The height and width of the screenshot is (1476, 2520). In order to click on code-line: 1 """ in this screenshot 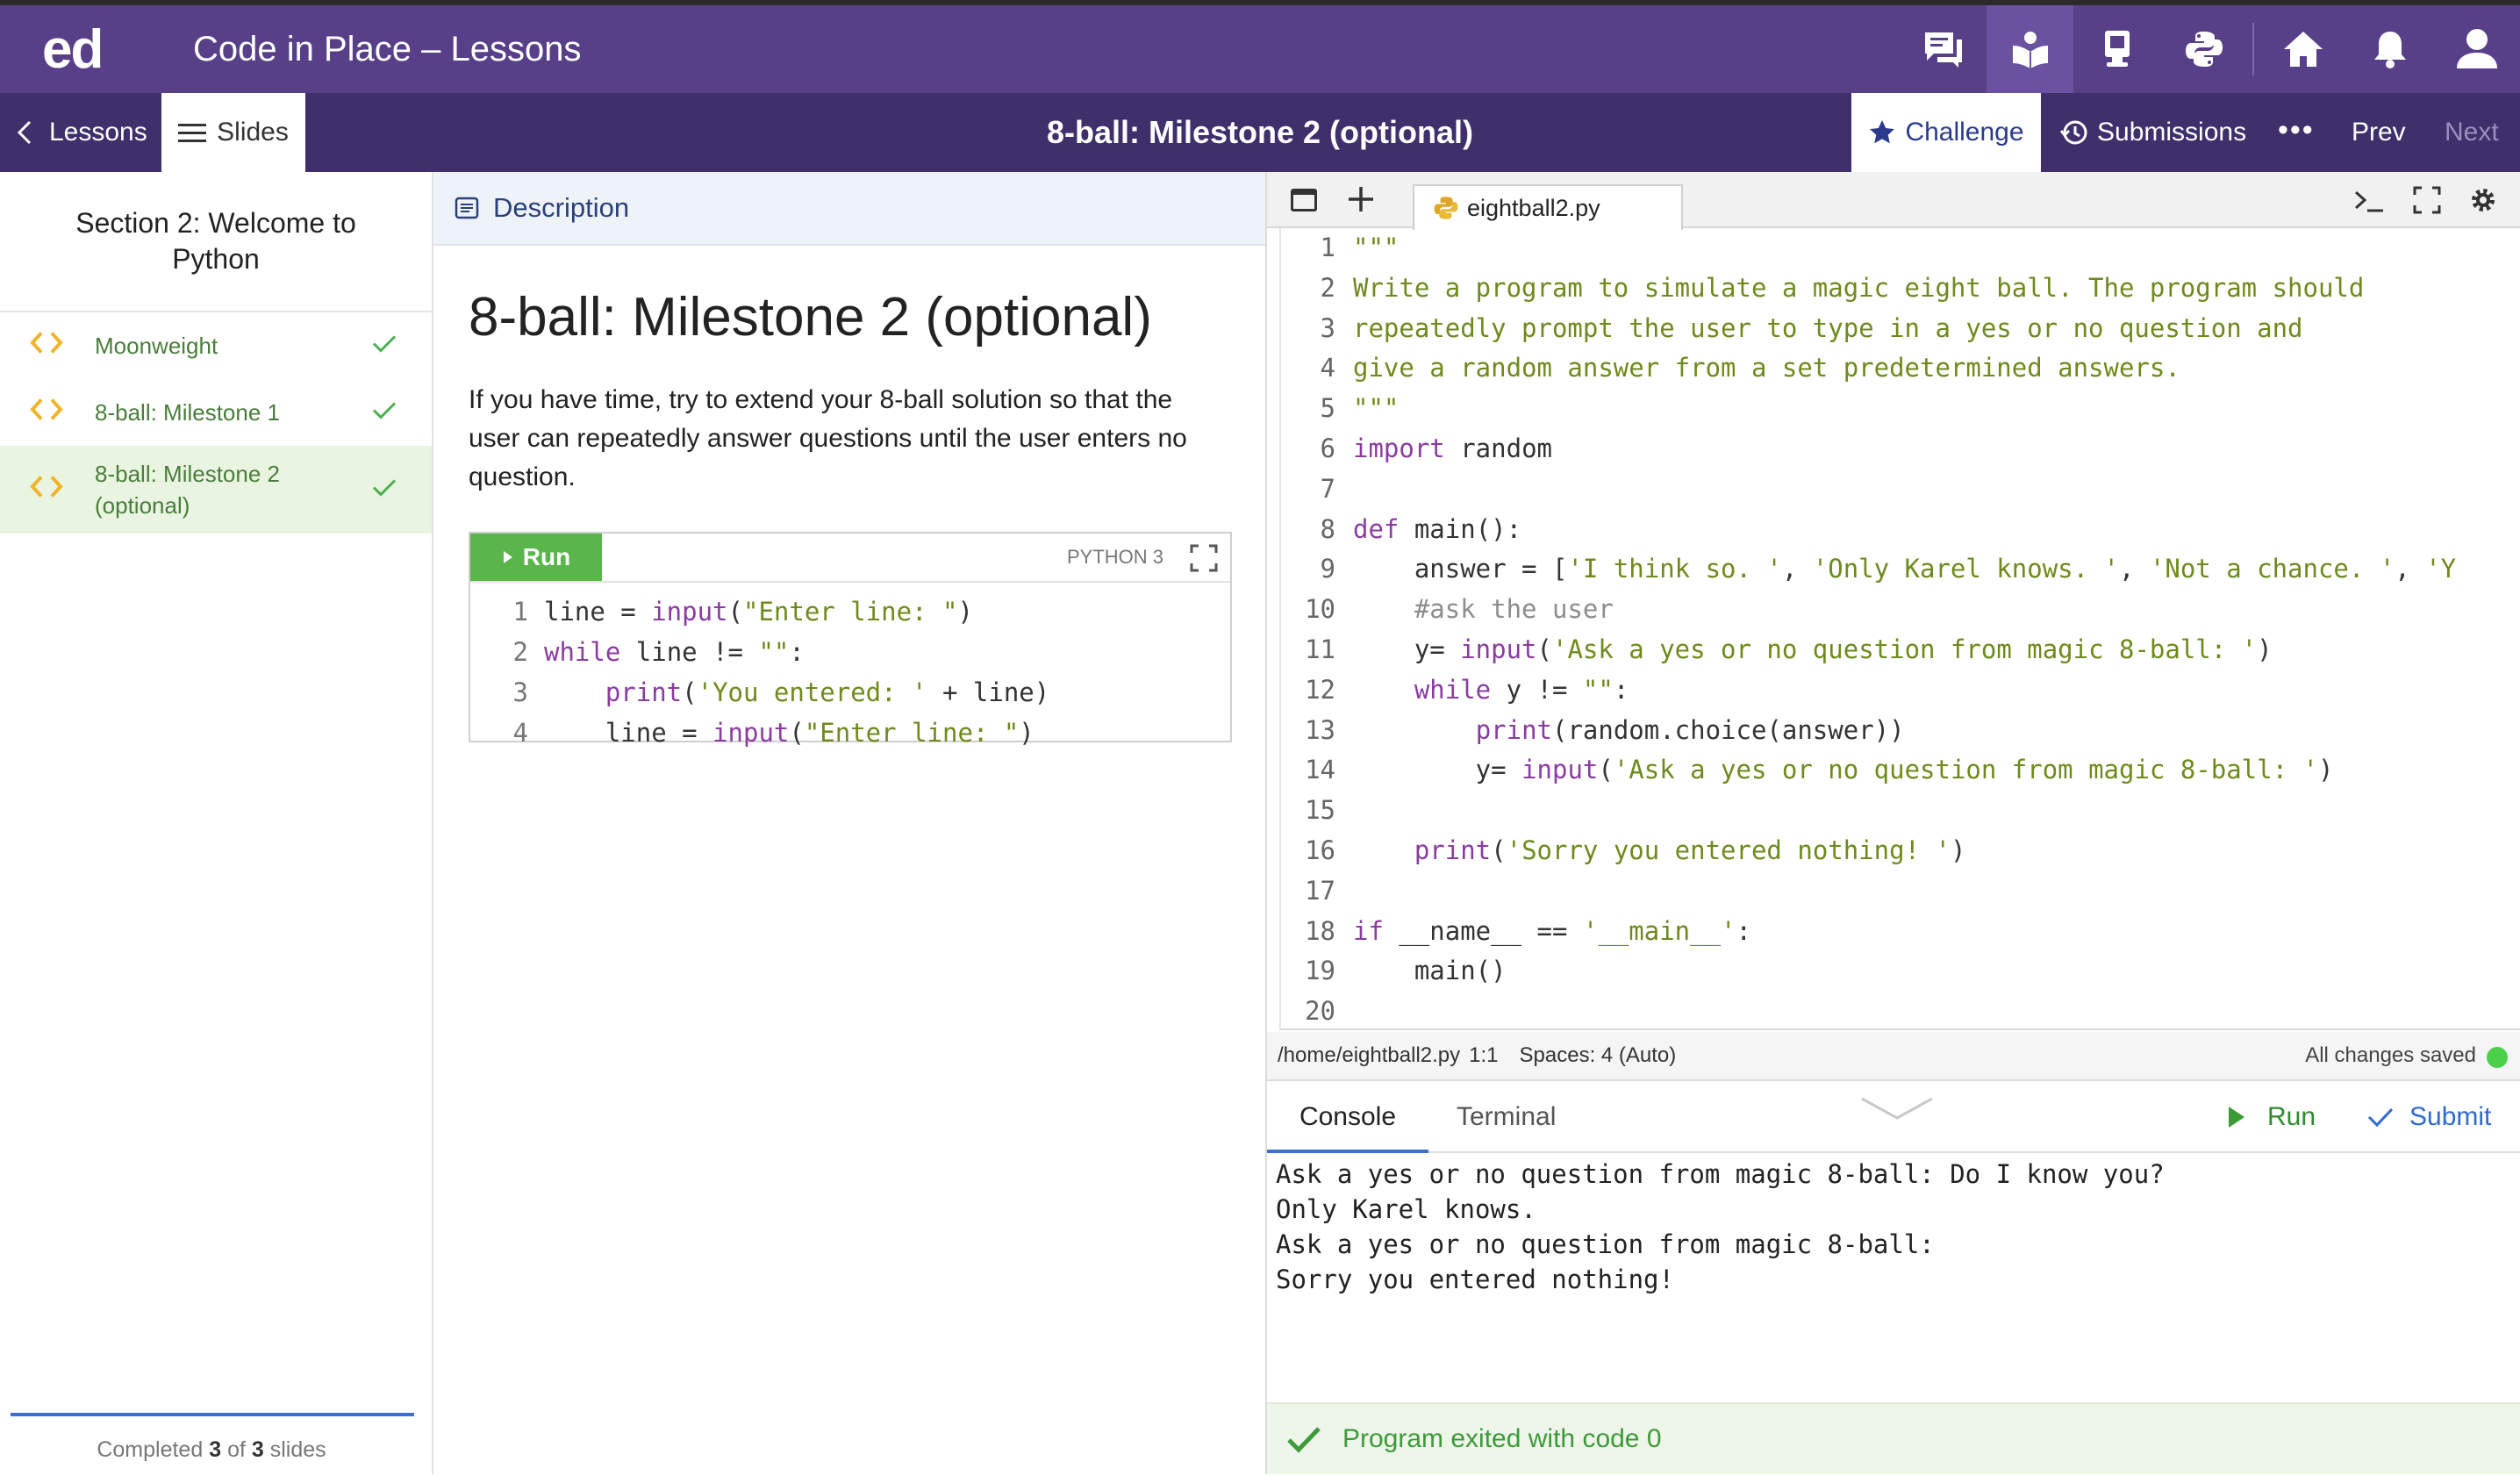, I will do `click(1360, 247)`.